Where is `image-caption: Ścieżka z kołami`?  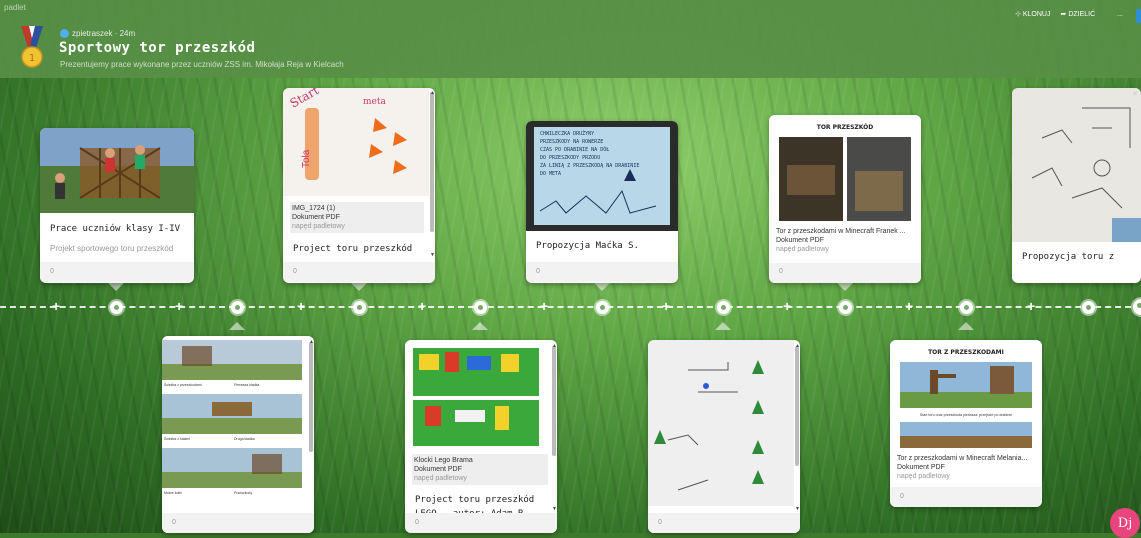
image-caption: Ścieżka z kołami is located at coordinates (177, 438).